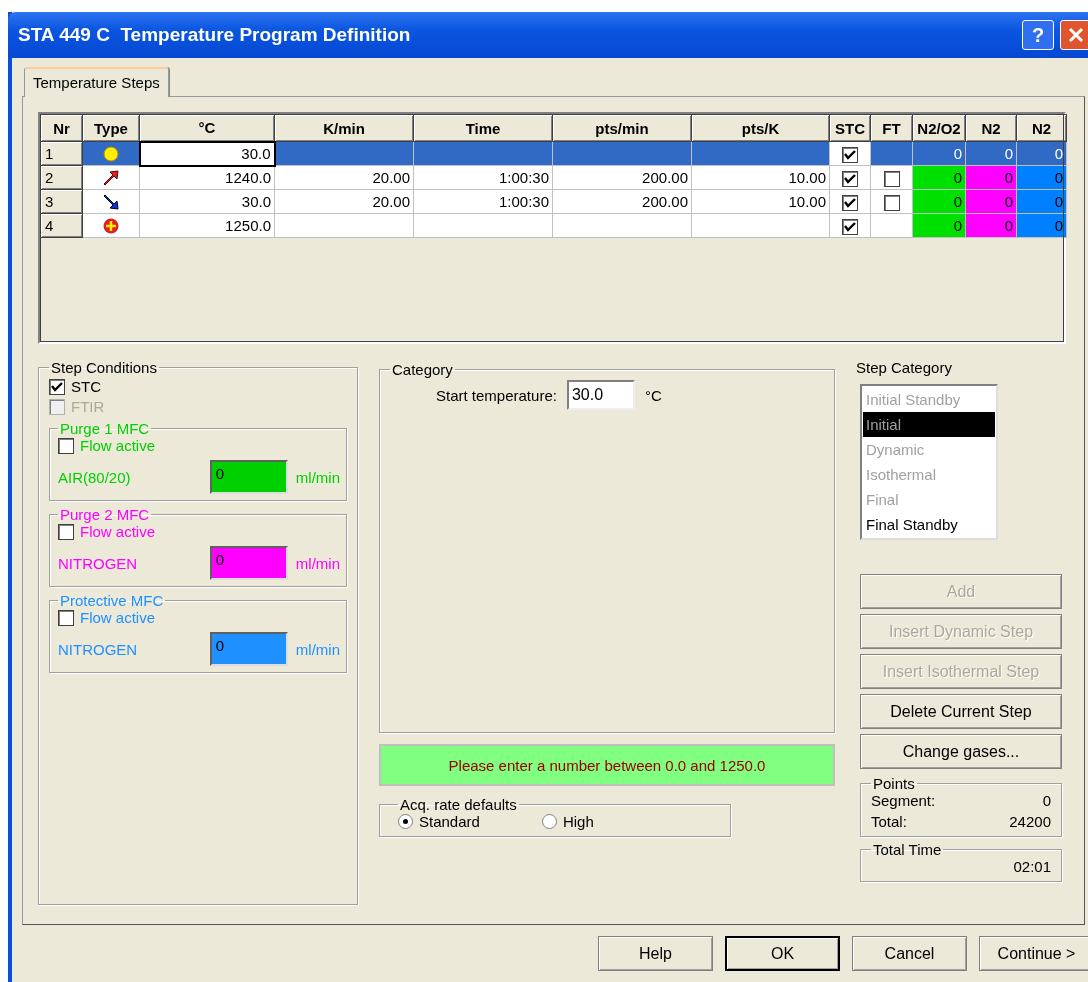 Image resolution: width=1088 pixels, height=982 pixels. I want to click on checkbox-label: FTIR, so click(88, 406).